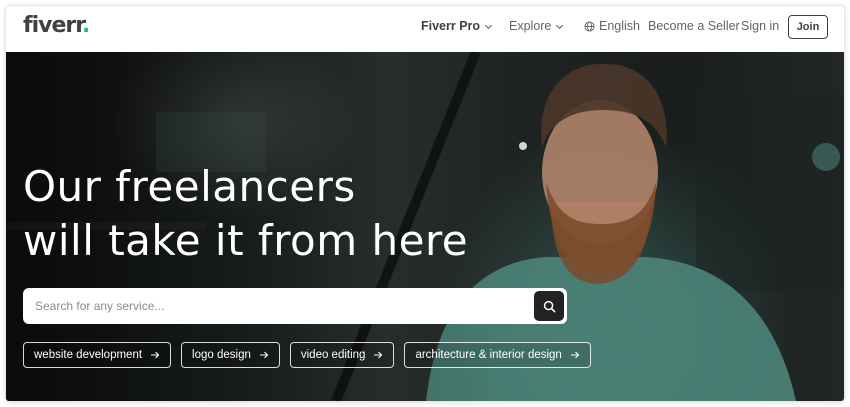  Describe the element at coordinates (619, 26) in the screenshot. I see `nav-language-label: English` at that location.